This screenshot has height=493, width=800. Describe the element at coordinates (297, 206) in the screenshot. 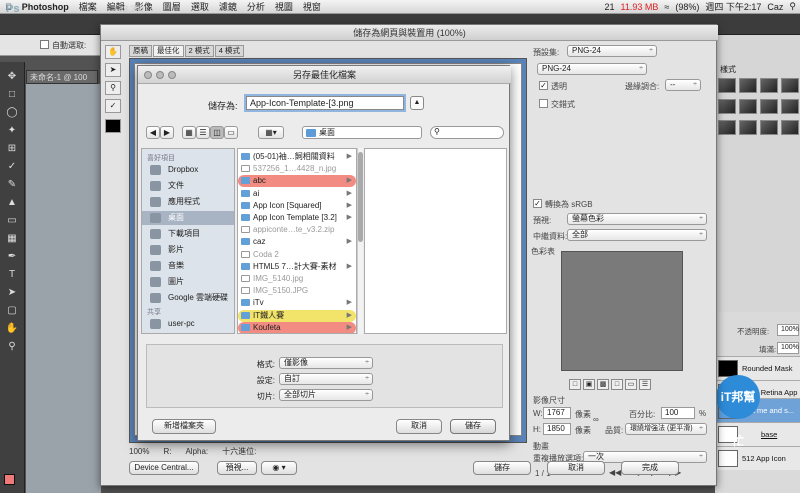

I see `file-row: App Icon [Squared] ▶` at that location.